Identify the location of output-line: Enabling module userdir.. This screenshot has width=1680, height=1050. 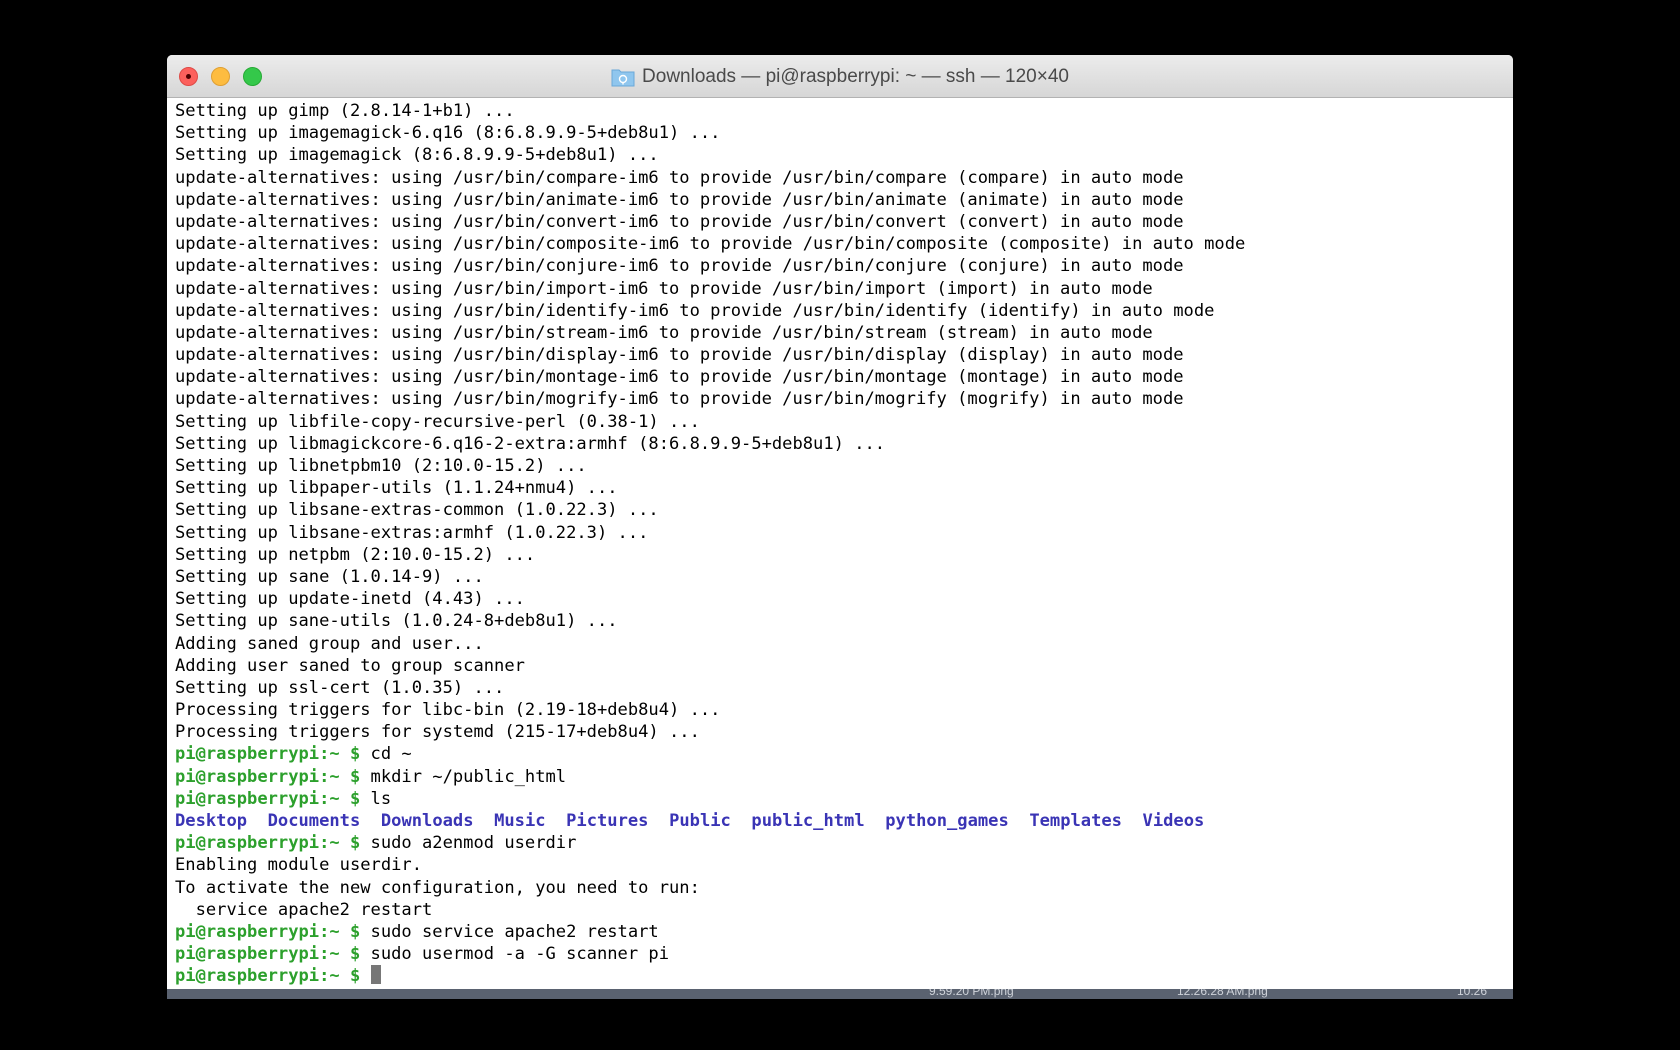
(298, 865).